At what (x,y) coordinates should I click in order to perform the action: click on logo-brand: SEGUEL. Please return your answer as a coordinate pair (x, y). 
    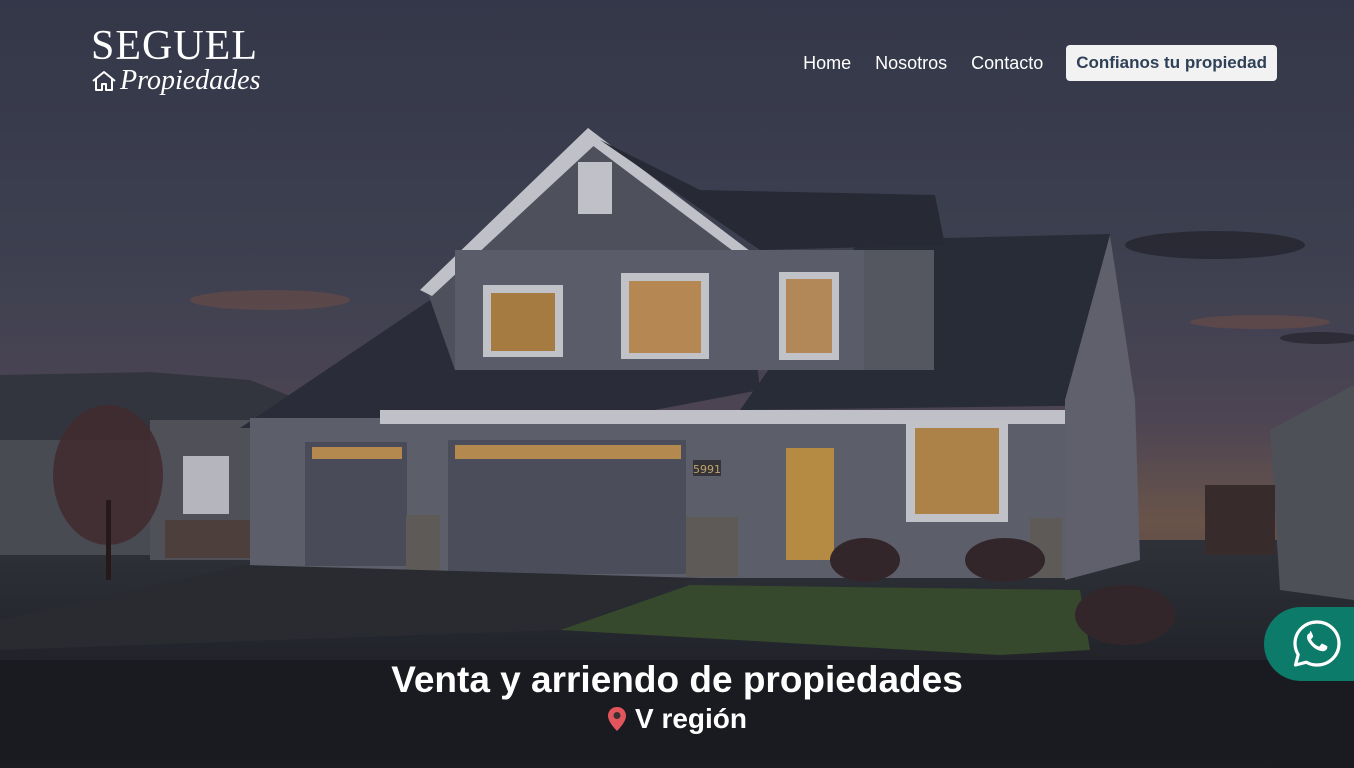
    Looking at the image, I should click on (174, 46).